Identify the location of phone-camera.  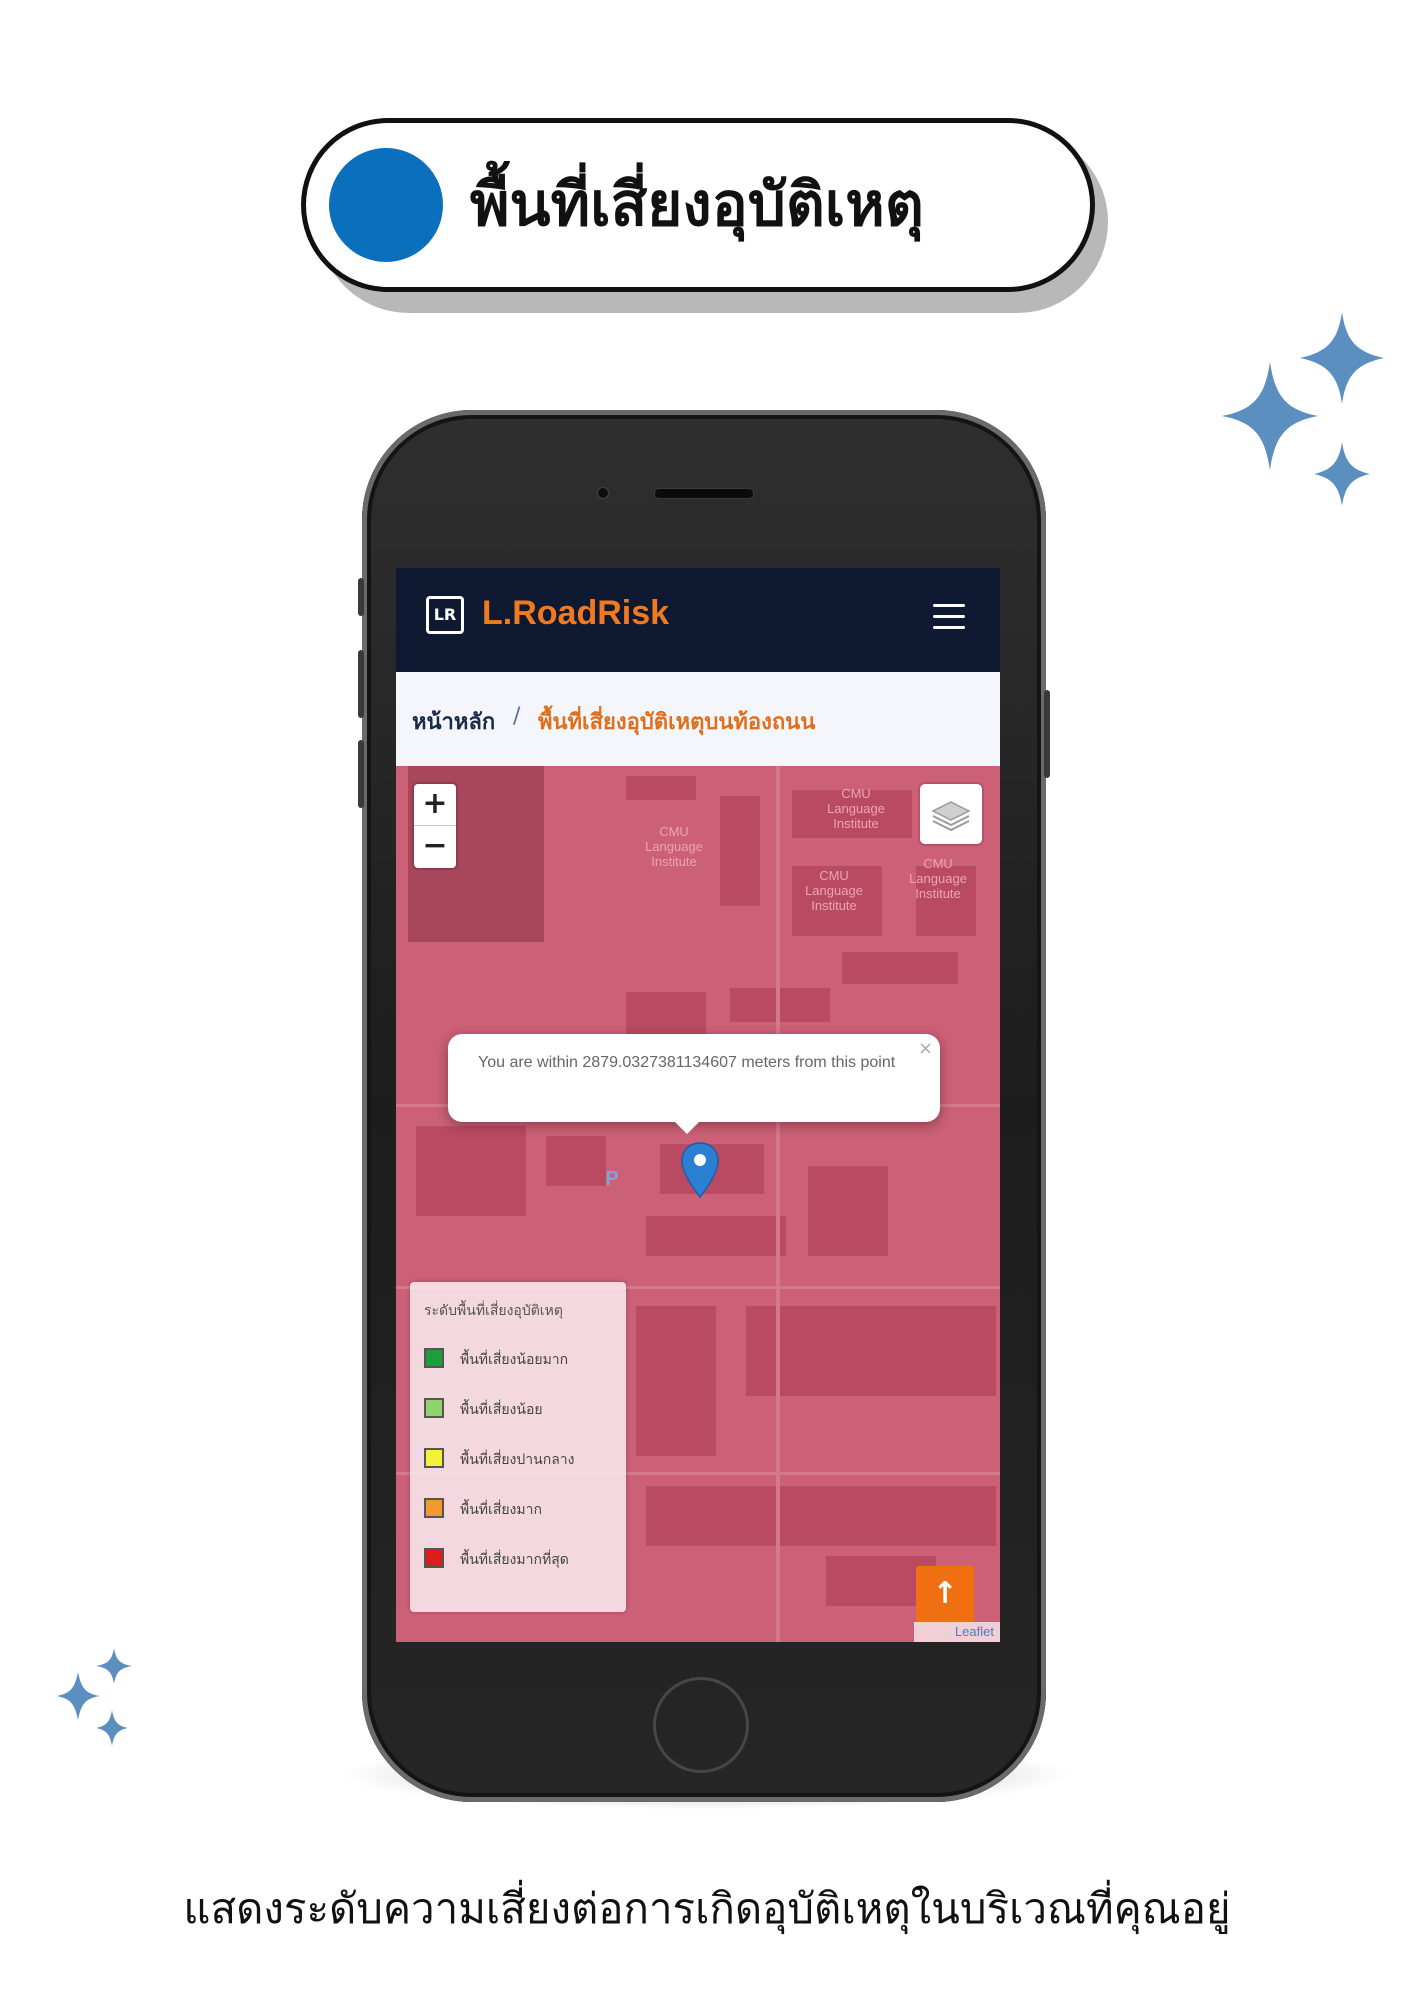
(603, 493).